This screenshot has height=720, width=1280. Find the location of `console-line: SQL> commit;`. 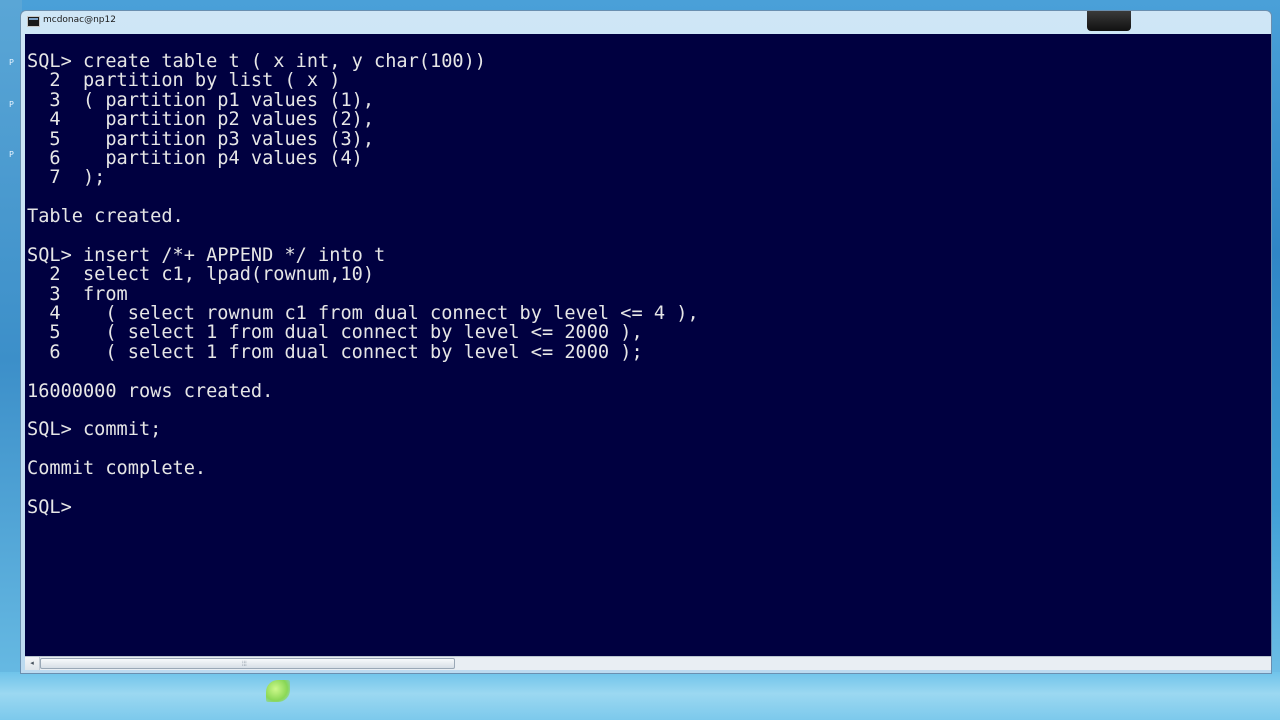

console-line: SQL> commit; is located at coordinates (94, 430).